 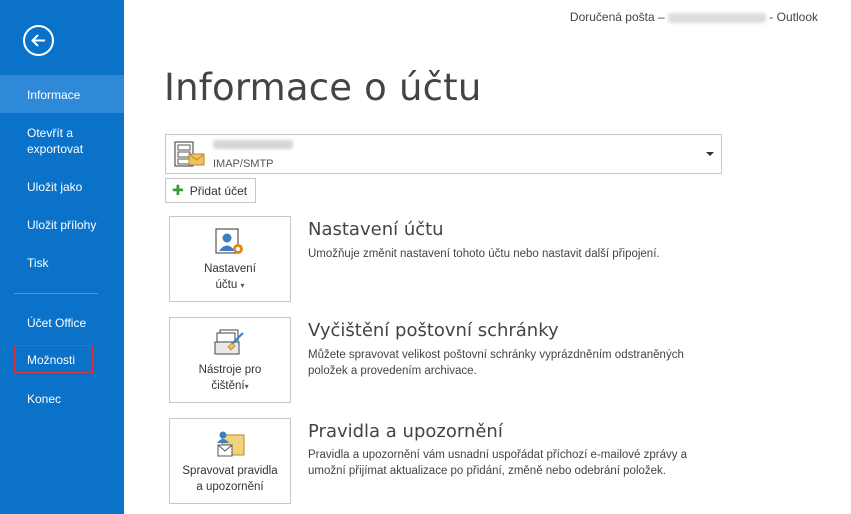 What do you see at coordinates (230, 259) in the screenshot?
I see `account-settings-button: Nastavení účtu ▾` at bounding box center [230, 259].